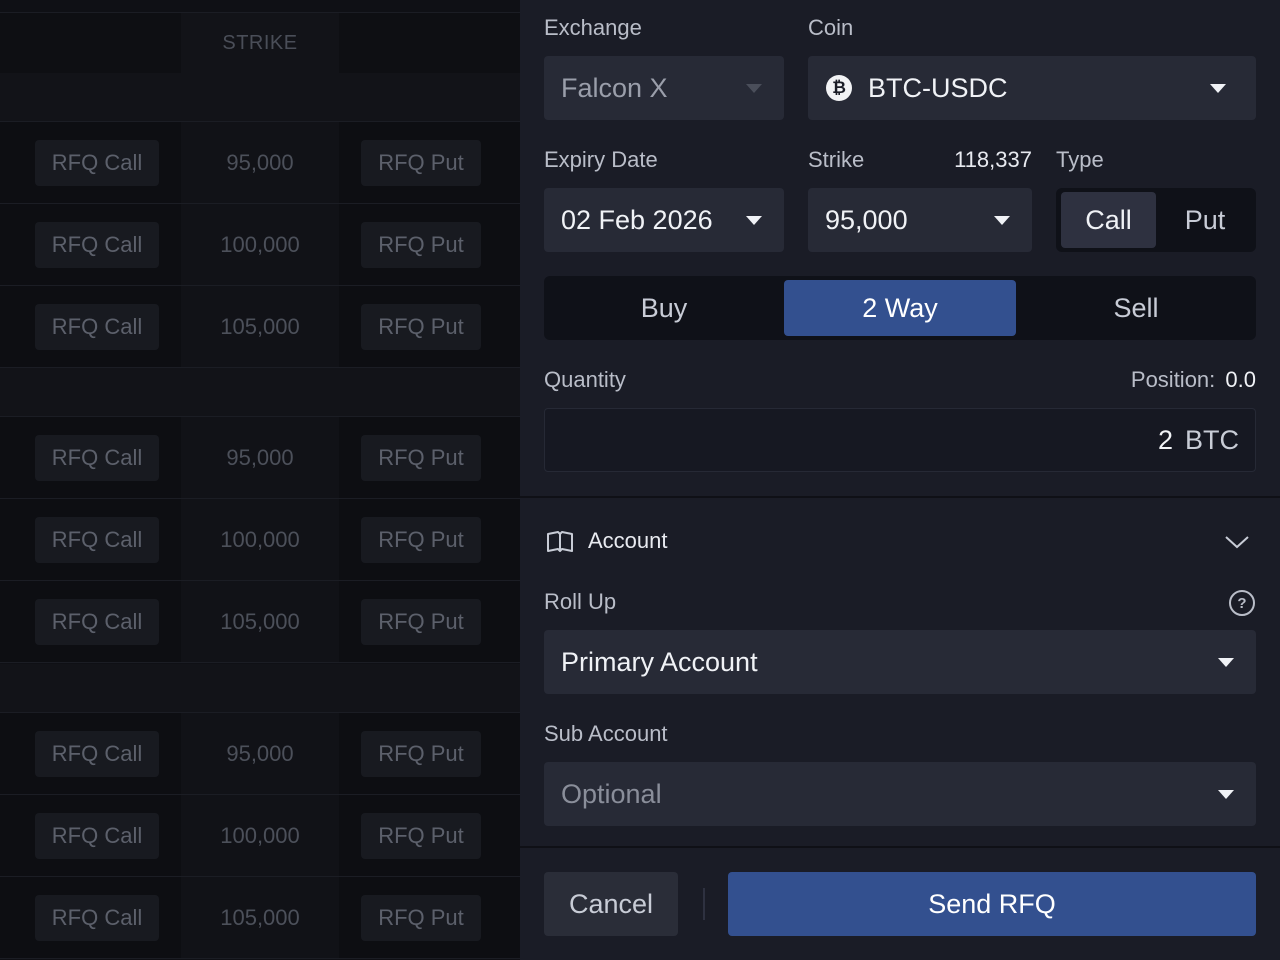 This screenshot has width=1280, height=960. What do you see at coordinates (992, 904) in the screenshot?
I see `send-rfq-button: Send RFQ` at bounding box center [992, 904].